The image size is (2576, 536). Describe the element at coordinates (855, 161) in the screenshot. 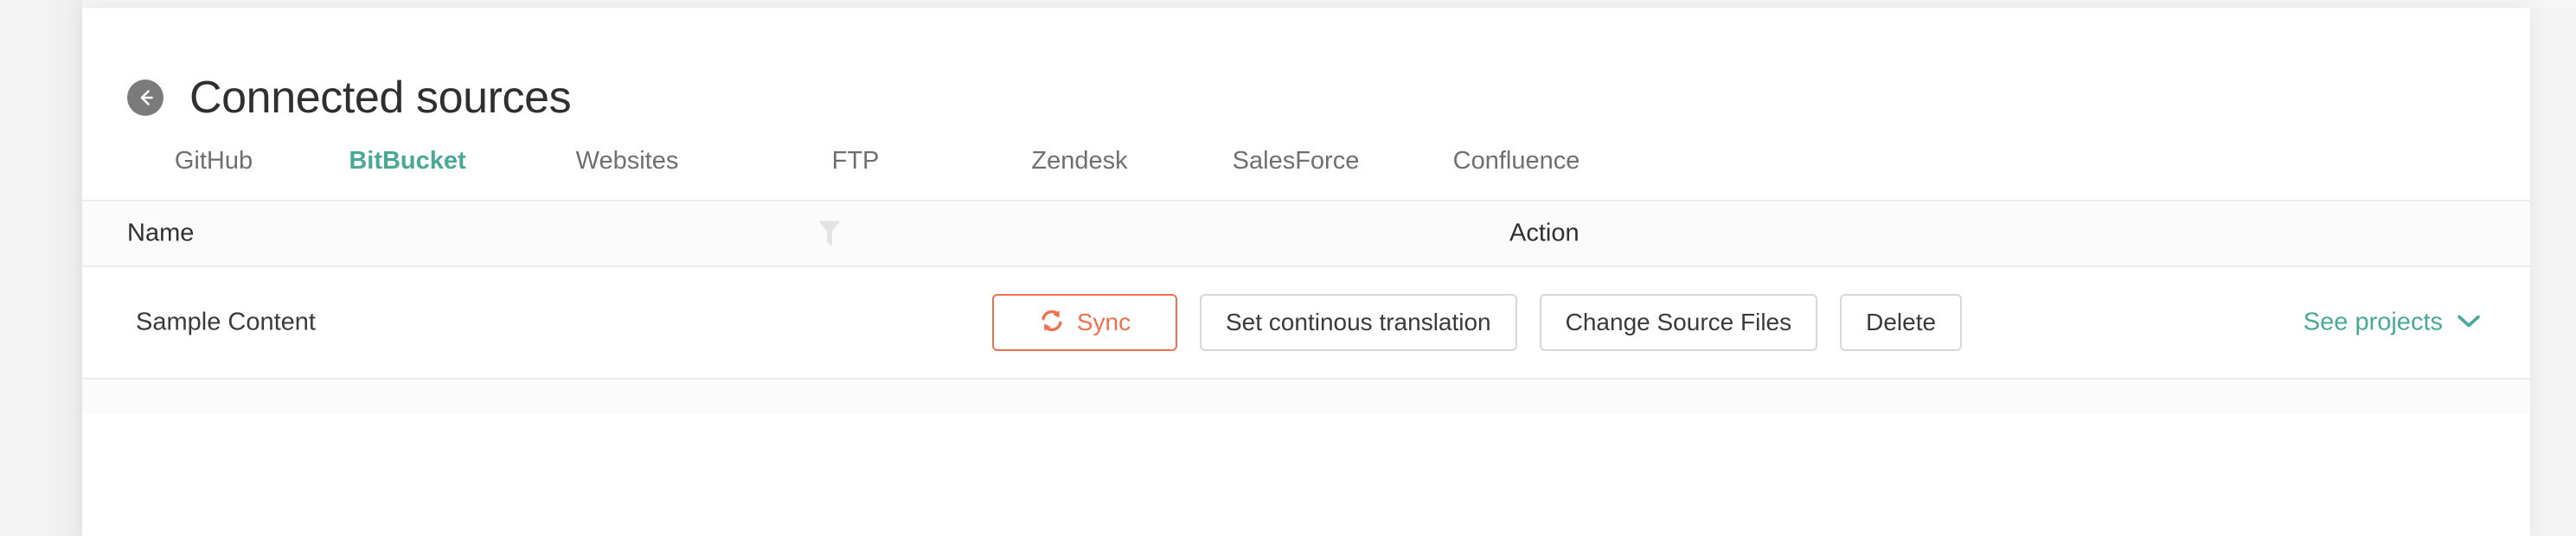

I see `tab-ftp-label: FTP` at that location.